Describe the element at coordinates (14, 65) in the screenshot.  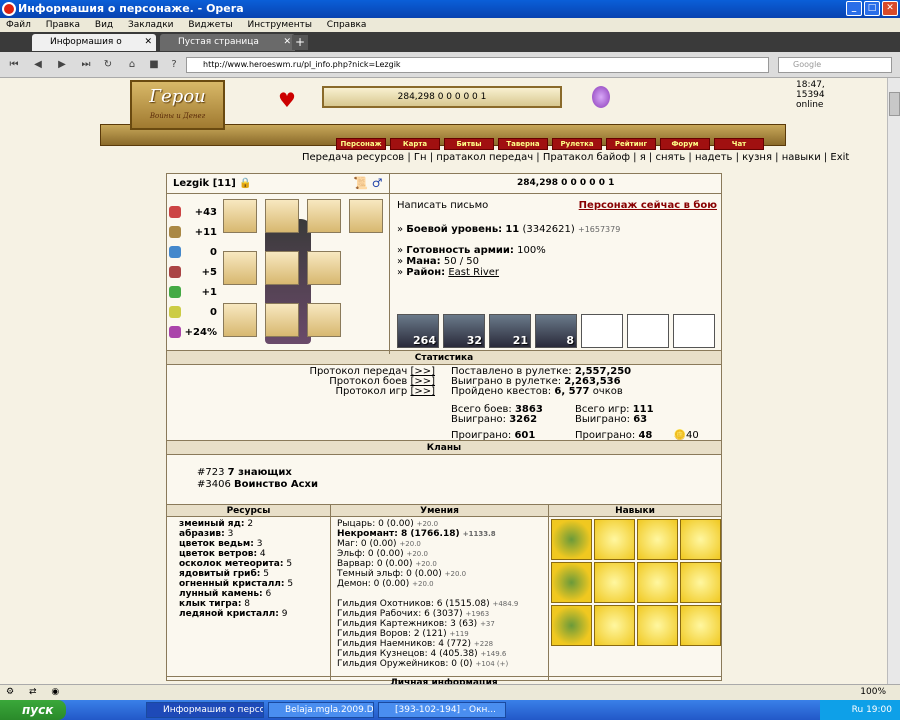
I see `rewind-icon: ⏮` at that location.